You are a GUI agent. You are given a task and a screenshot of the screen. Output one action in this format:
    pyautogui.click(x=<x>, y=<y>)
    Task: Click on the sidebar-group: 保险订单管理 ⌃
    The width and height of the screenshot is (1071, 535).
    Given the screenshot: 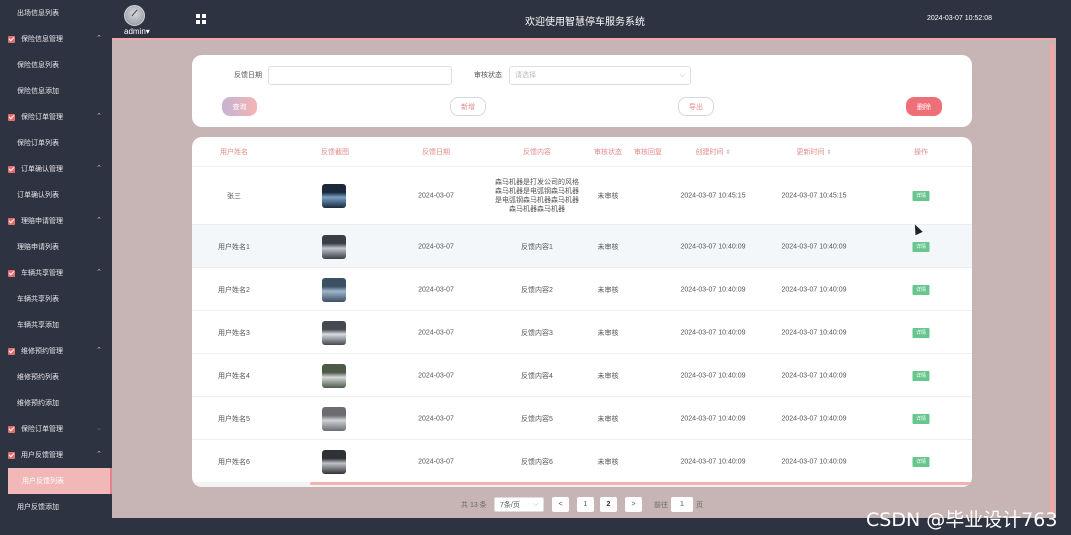 What is the action you would take?
    pyautogui.click(x=56, y=117)
    